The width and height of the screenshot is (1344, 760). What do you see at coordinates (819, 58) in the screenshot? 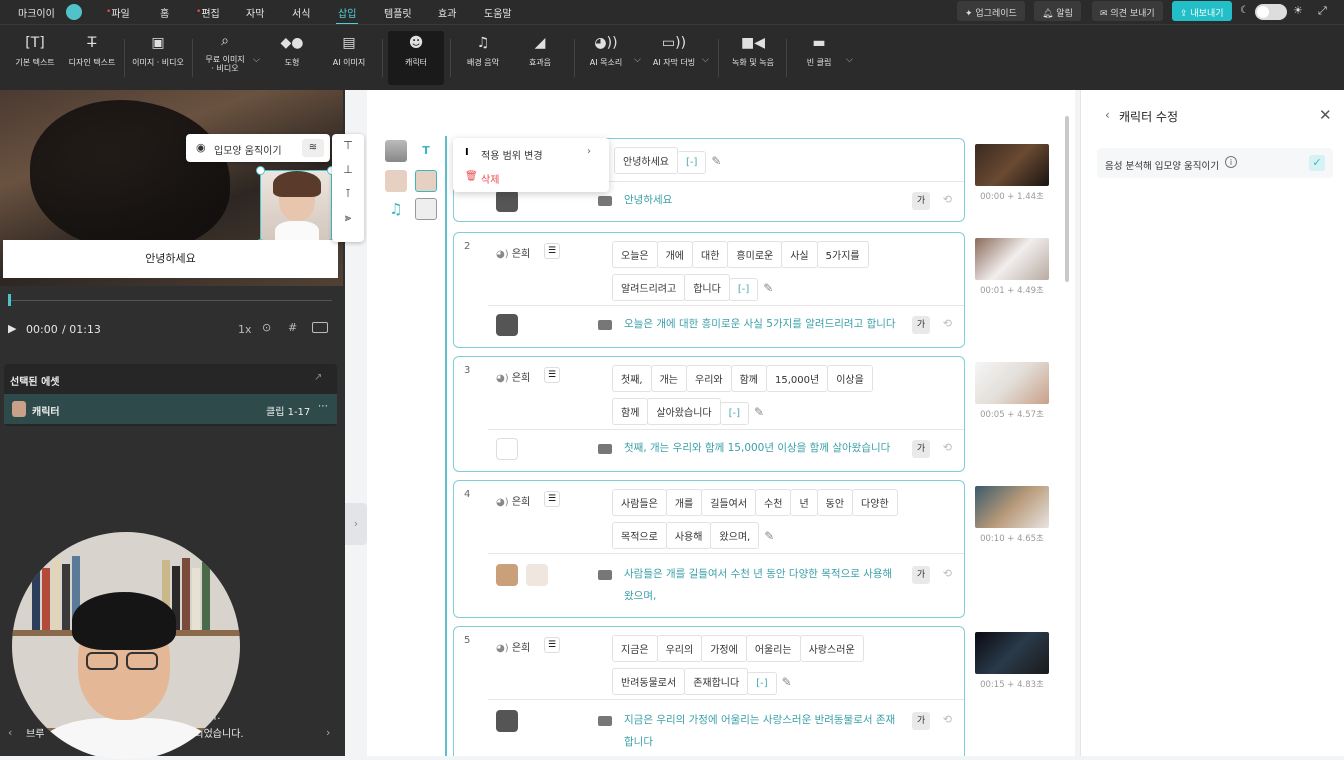
I see `tool-empty-clip: ▬ 빈 클립` at bounding box center [819, 58].